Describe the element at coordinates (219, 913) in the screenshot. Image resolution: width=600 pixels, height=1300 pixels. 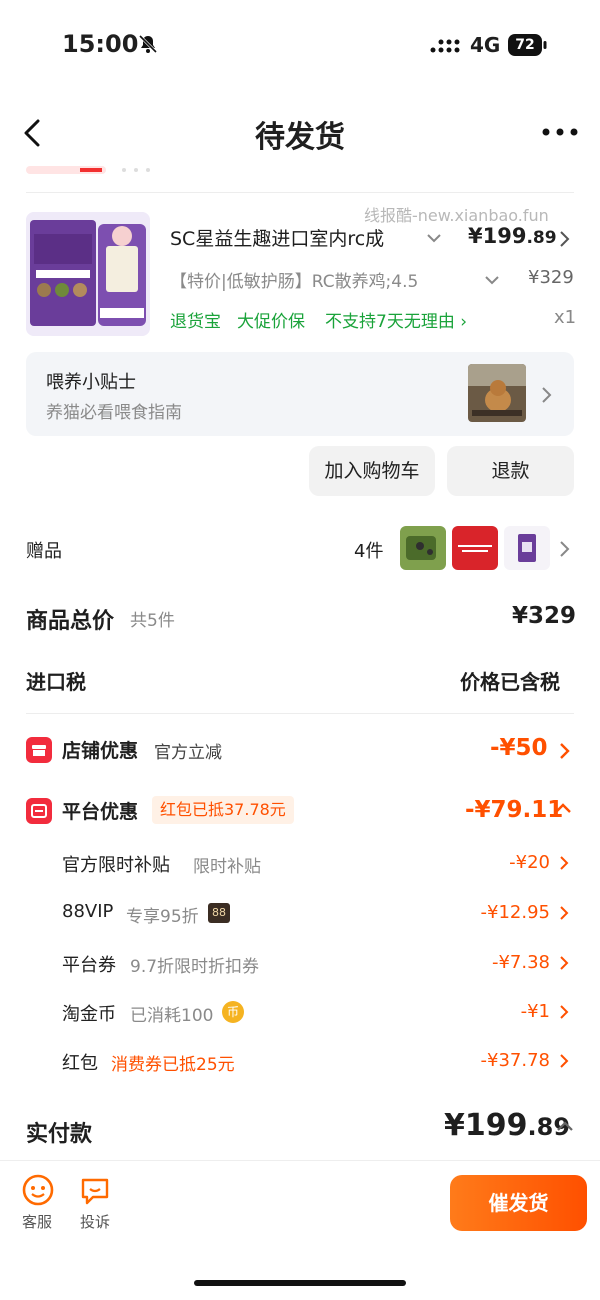
I see `vip-badge: 88` at that location.